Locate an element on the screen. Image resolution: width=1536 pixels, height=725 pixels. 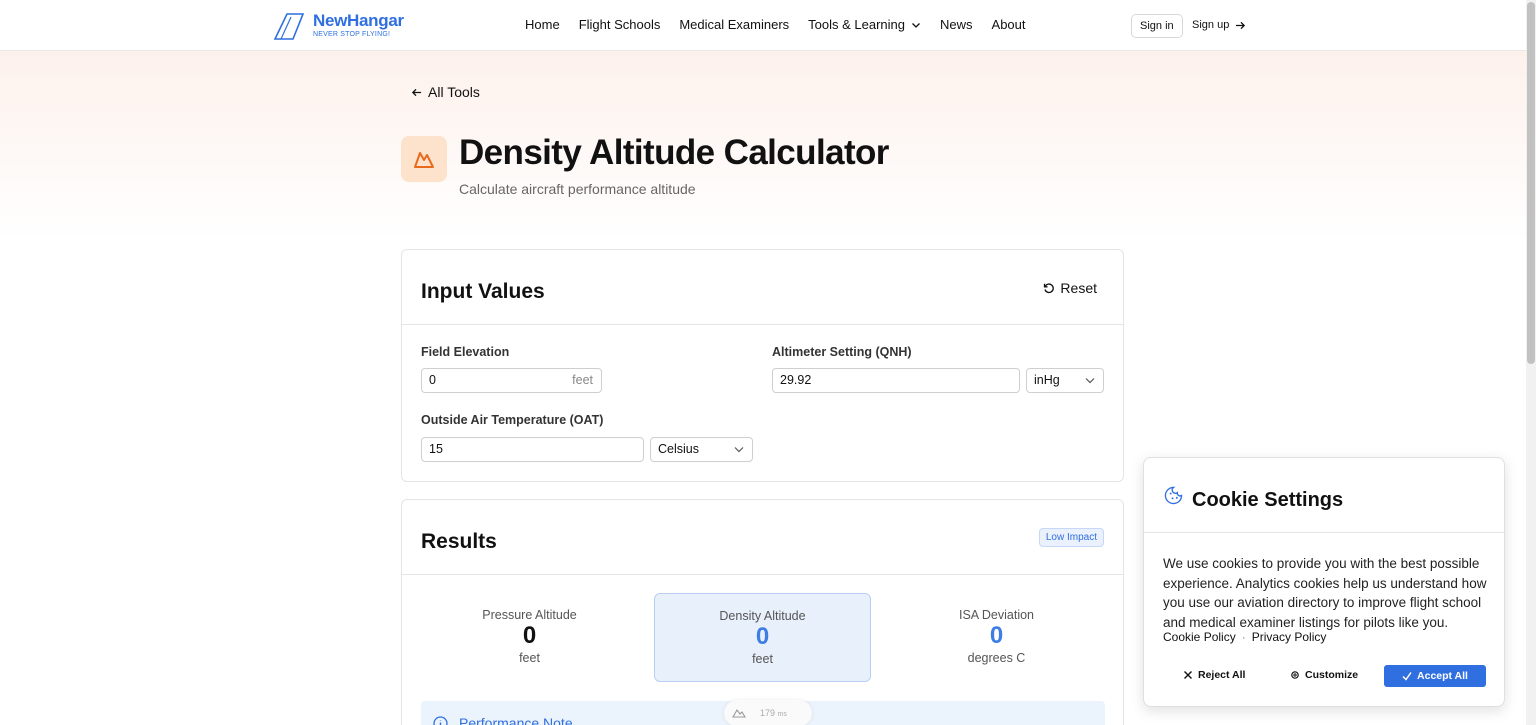
cookie-policy-link: Cookie Policy is located at coordinates (1199, 637).